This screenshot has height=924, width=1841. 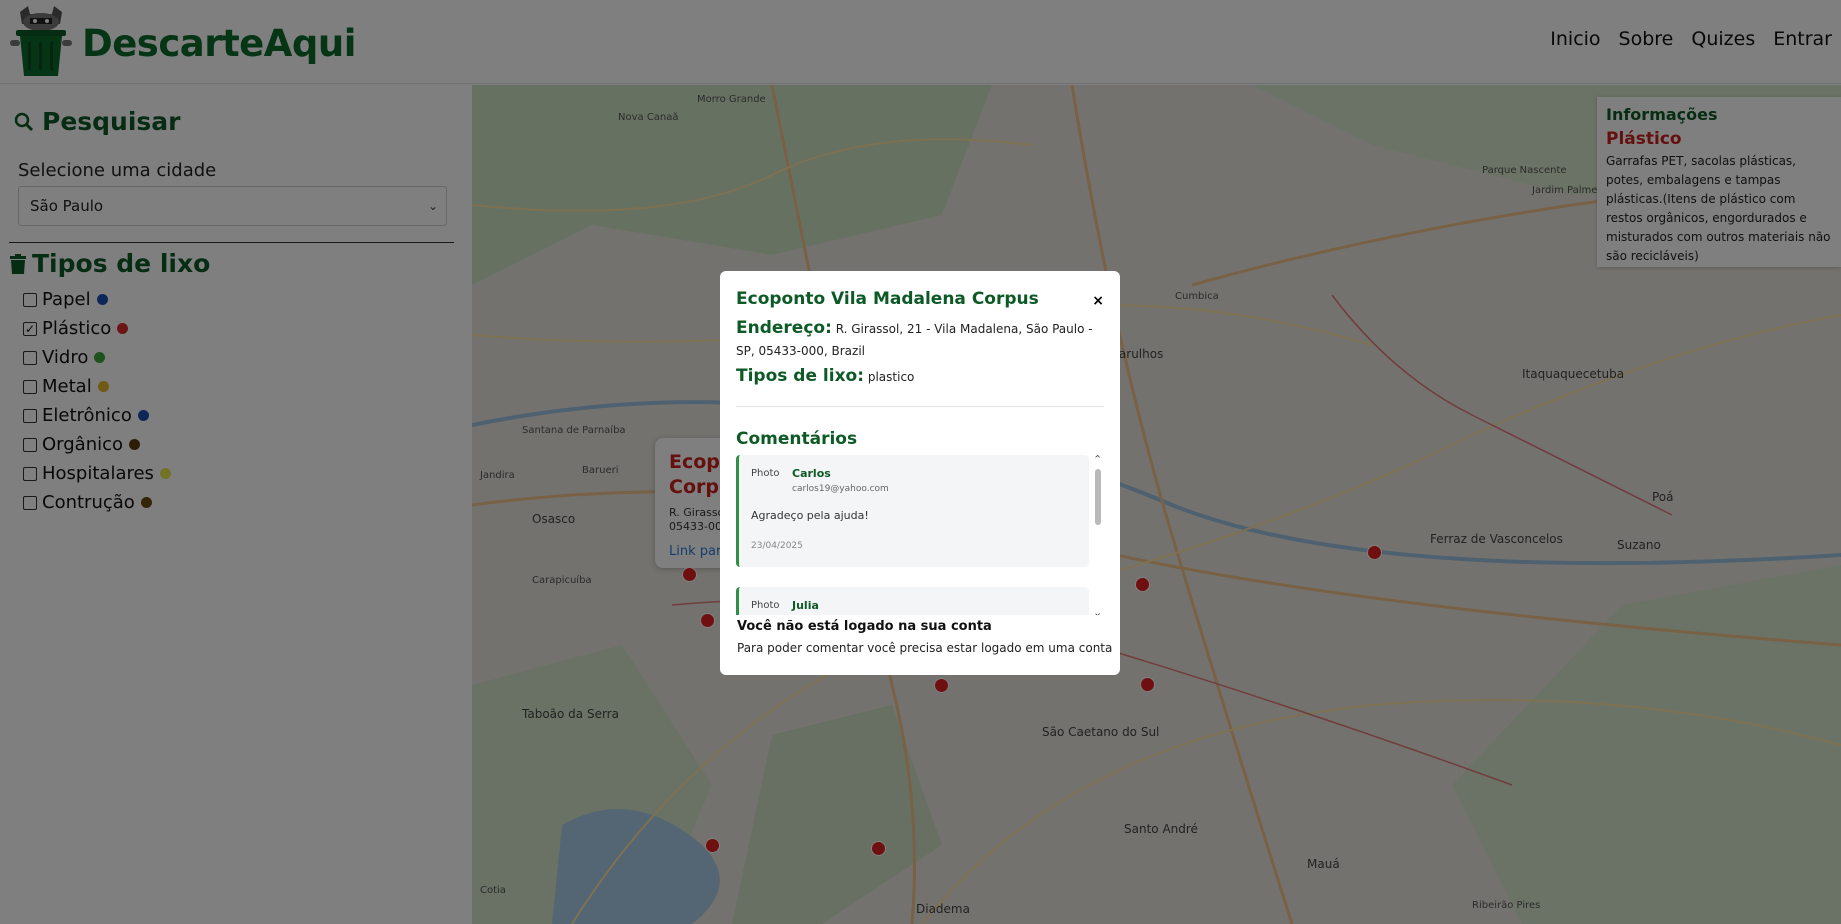 I want to click on types-value: plastico, so click(x=891, y=377).